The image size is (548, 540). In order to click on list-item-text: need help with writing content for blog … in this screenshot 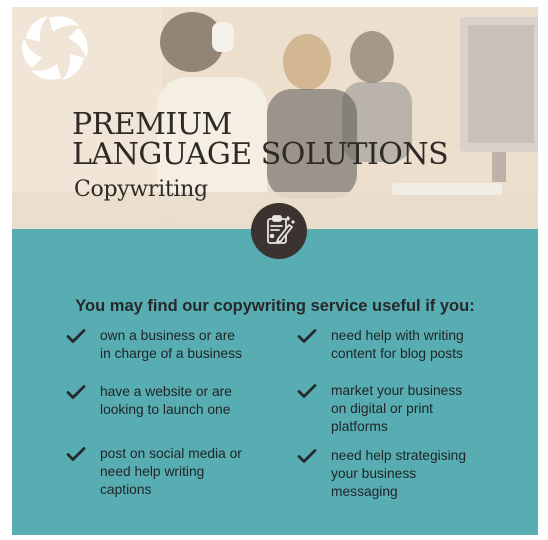, I will do `click(397, 344)`.